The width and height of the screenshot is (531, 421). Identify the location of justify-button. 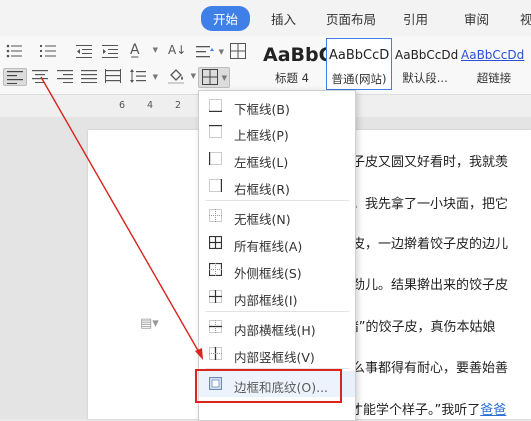
(91, 77).